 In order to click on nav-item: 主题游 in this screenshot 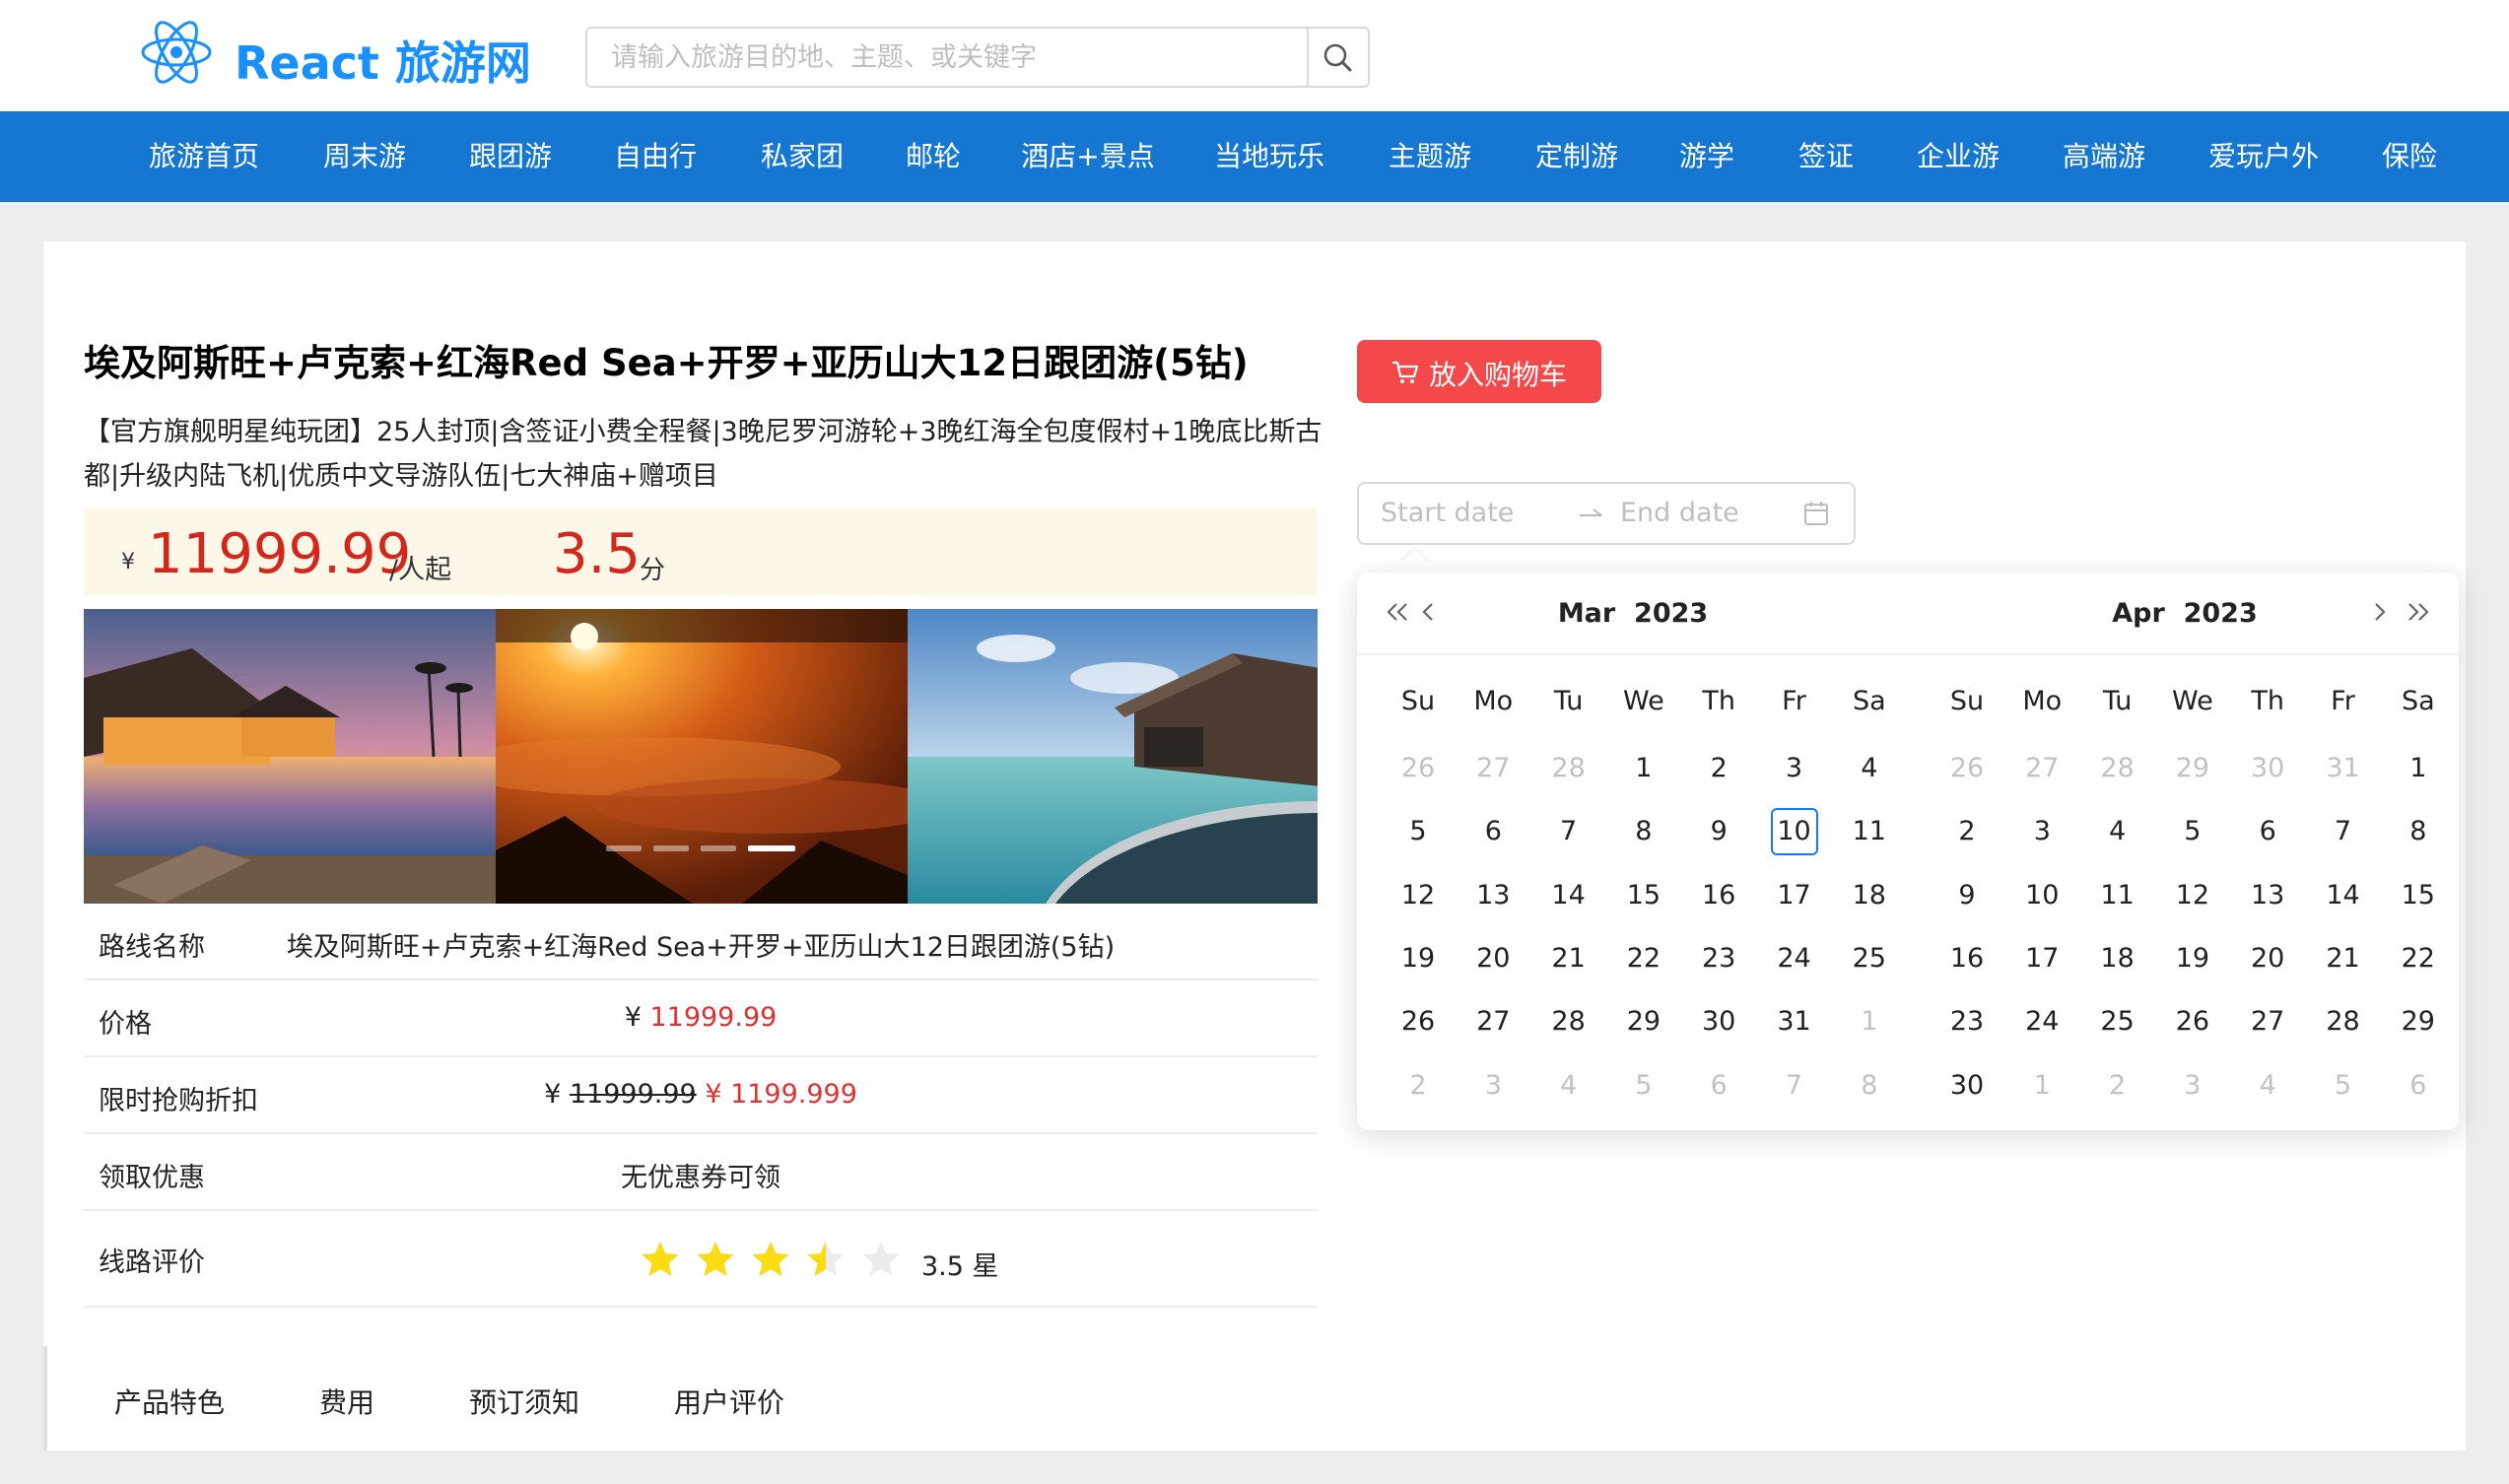, I will do `click(1430, 156)`.